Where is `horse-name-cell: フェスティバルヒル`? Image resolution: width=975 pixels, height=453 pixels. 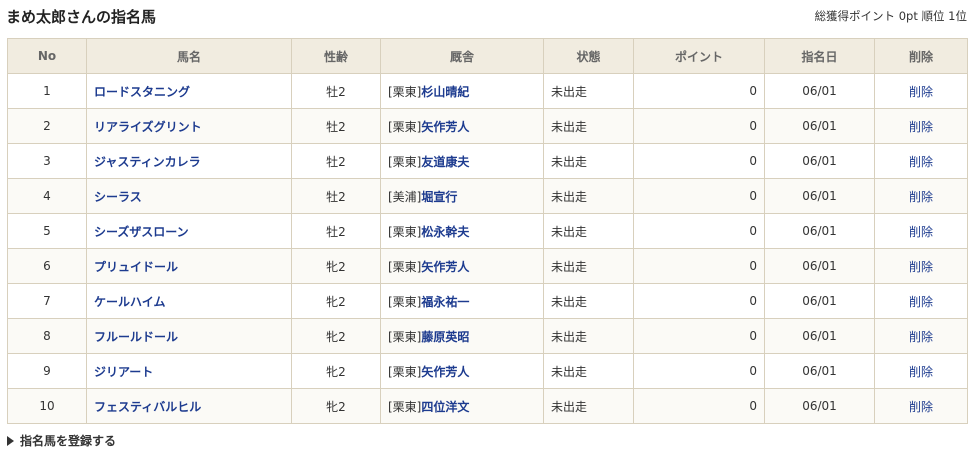
horse-name-cell: フェスティバルヒル is located at coordinates (189, 406).